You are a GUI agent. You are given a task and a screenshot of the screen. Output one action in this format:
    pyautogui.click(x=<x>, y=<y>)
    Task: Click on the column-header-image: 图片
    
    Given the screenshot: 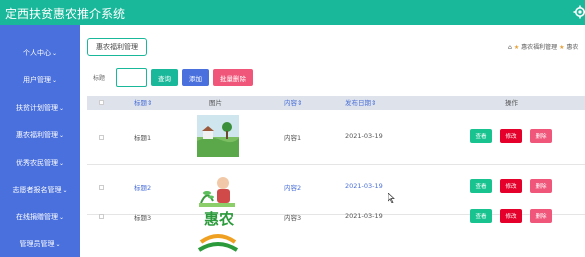 What is the action you would take?
    pyautogui.click(x=215, y=103)
    